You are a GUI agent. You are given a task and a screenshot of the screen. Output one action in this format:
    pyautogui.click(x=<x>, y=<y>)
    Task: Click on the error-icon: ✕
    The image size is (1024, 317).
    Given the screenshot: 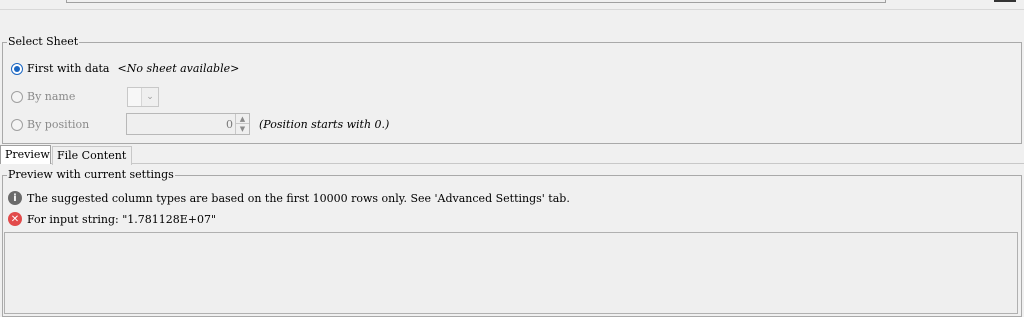 What is the action you would take?
    pyautogui.click(x=15, y=219)
    